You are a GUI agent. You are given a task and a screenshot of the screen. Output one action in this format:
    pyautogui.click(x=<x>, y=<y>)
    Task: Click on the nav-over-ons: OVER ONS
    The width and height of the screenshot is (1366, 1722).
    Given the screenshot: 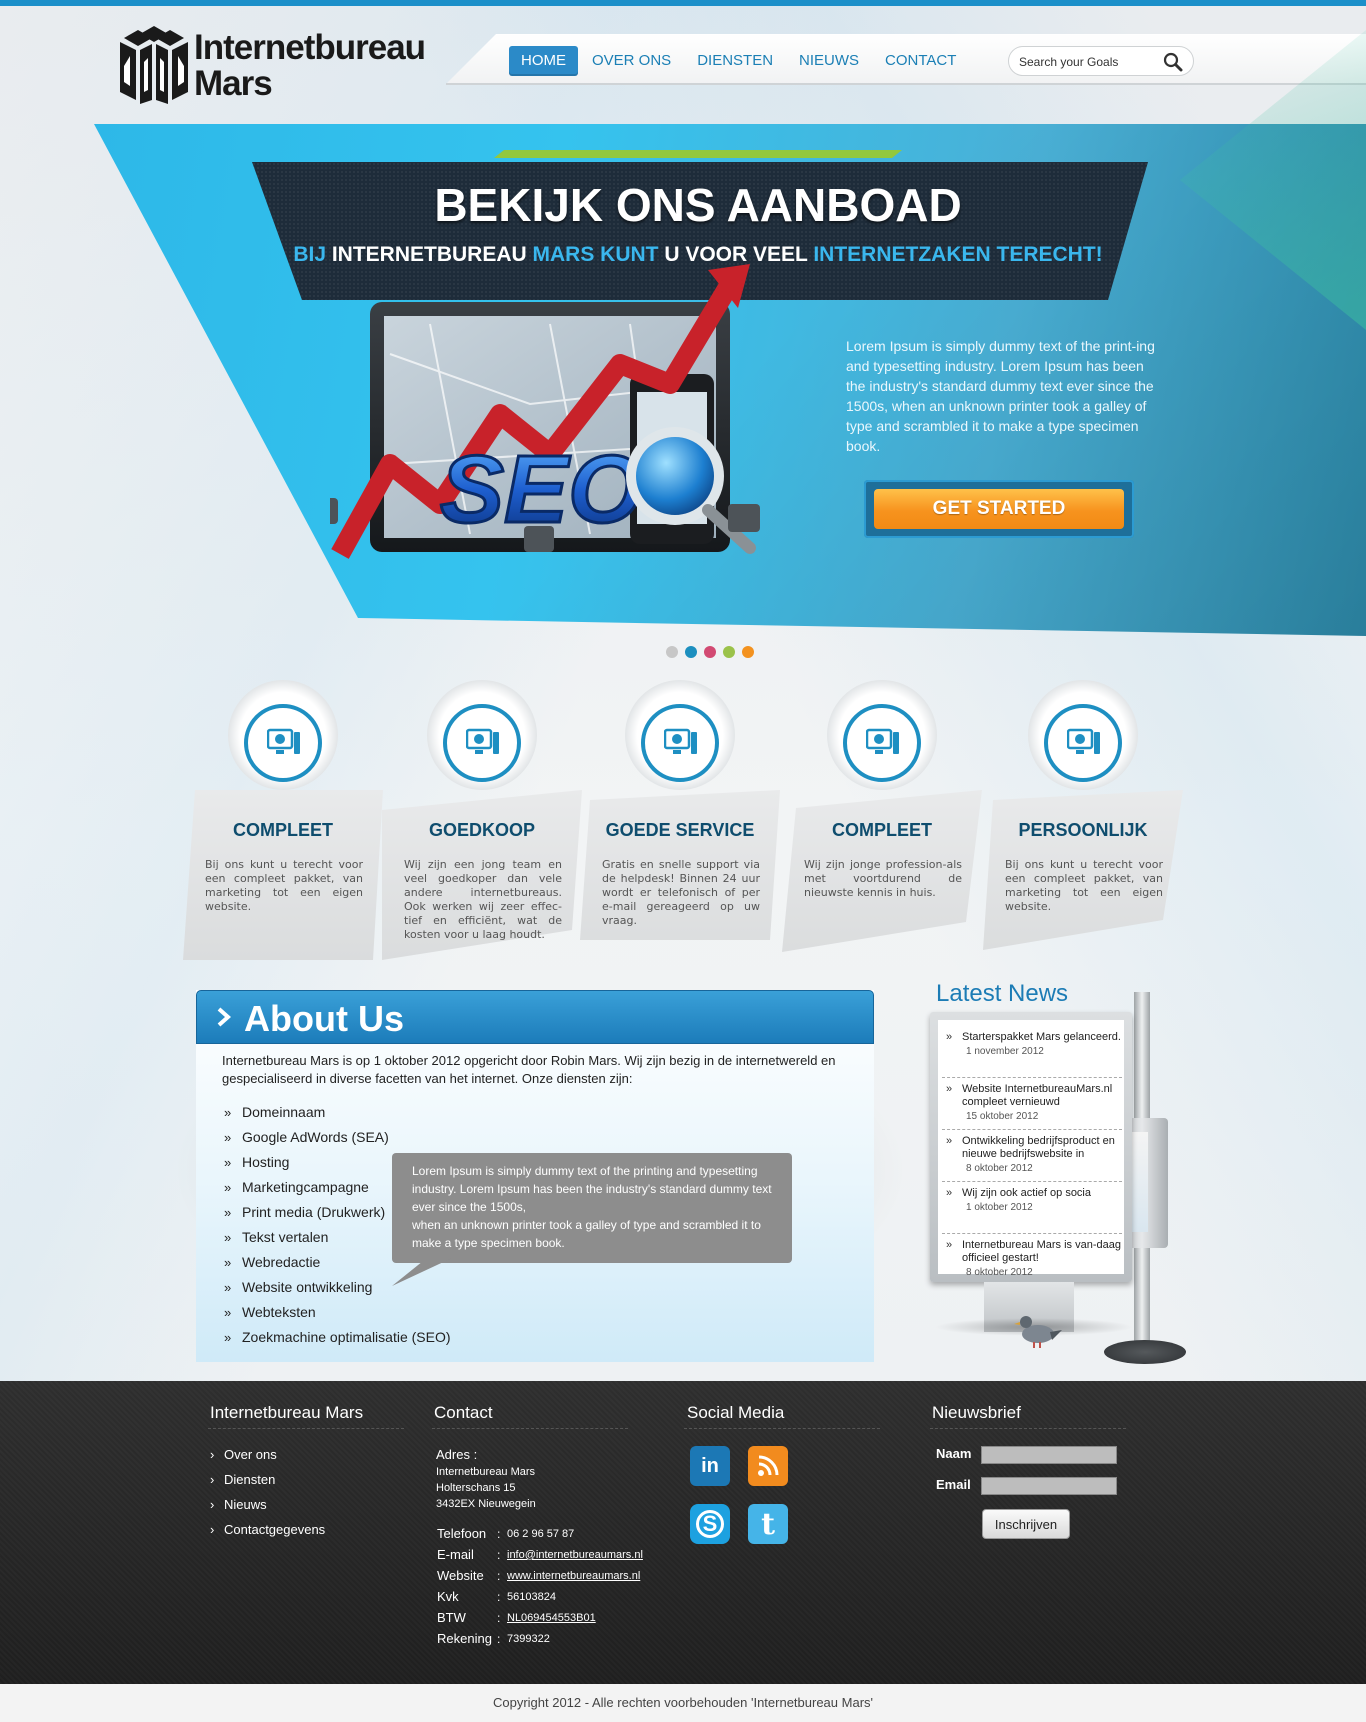 What is the action you would take?
    pyautogui.click(x=631, y=61)
    